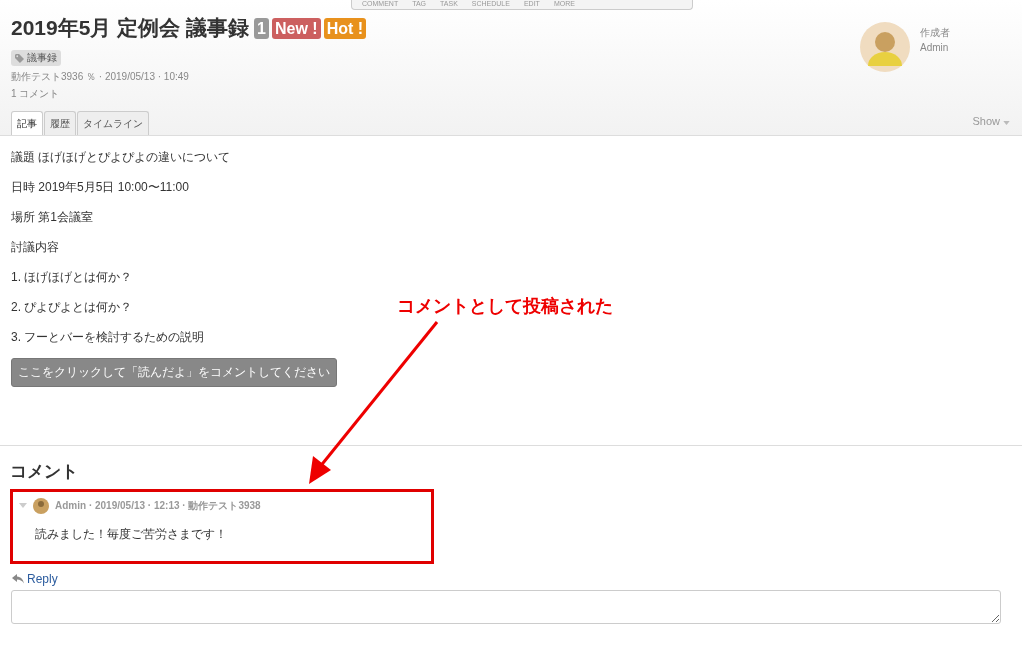 Image resolution: width=1022 pixels, height=659 pixels. Describe the element at coordinates (174, 372) in the screenshot. I see `read-button: ここをクリックして「読んだよ」をコメントしてください` at that location.